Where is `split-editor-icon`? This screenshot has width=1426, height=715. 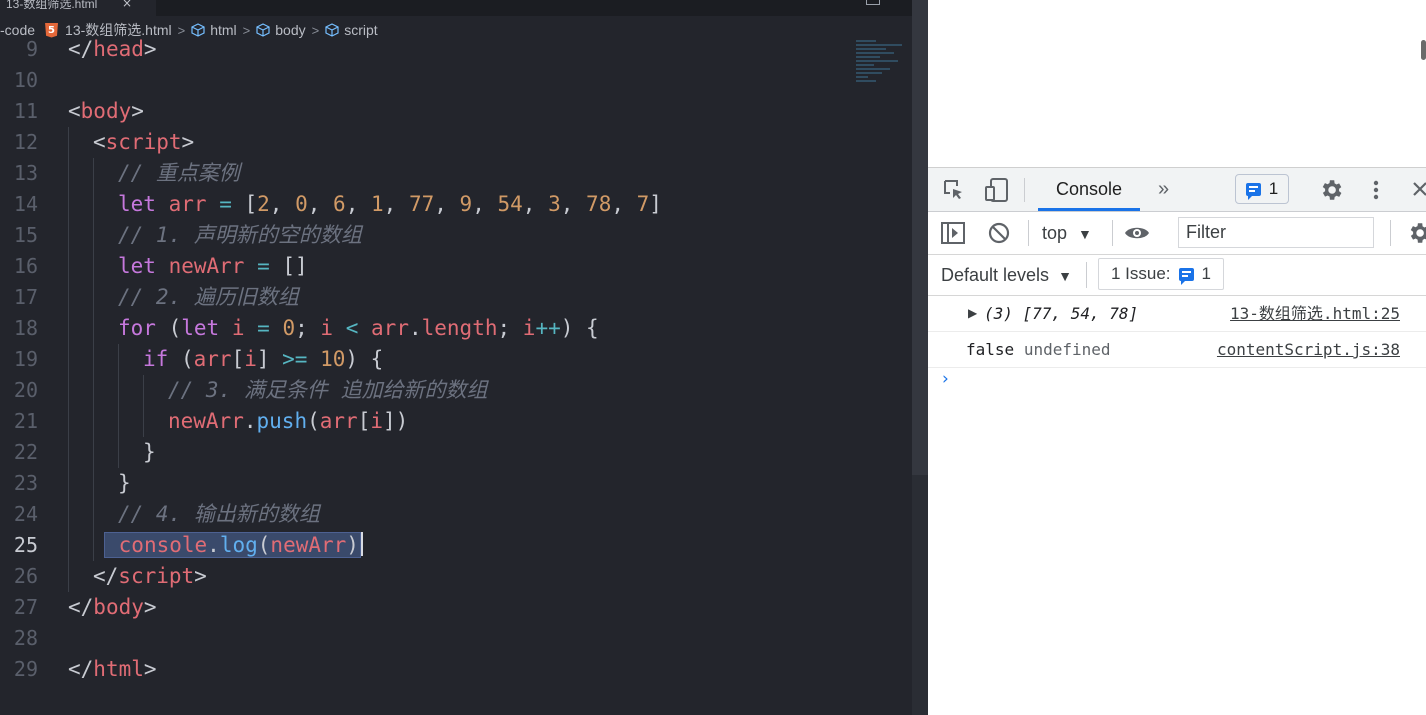
split-editor-icon is located at coordinates (873, 2).